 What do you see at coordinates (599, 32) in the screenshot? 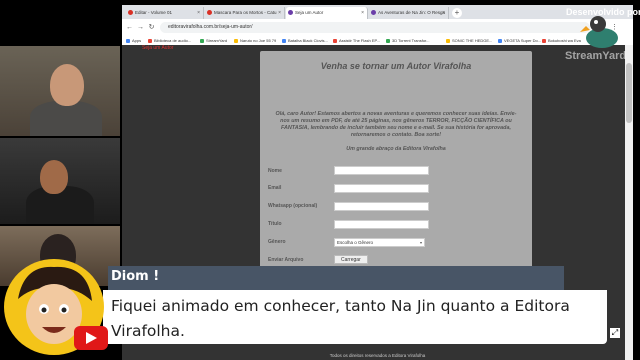
I see `duck-logo-icon` at bounding box center [599, 32].